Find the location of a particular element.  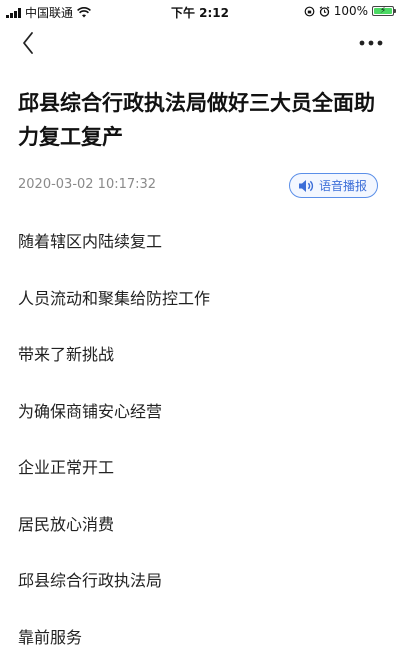

speaker-icon is located at coordinates (306, 185).